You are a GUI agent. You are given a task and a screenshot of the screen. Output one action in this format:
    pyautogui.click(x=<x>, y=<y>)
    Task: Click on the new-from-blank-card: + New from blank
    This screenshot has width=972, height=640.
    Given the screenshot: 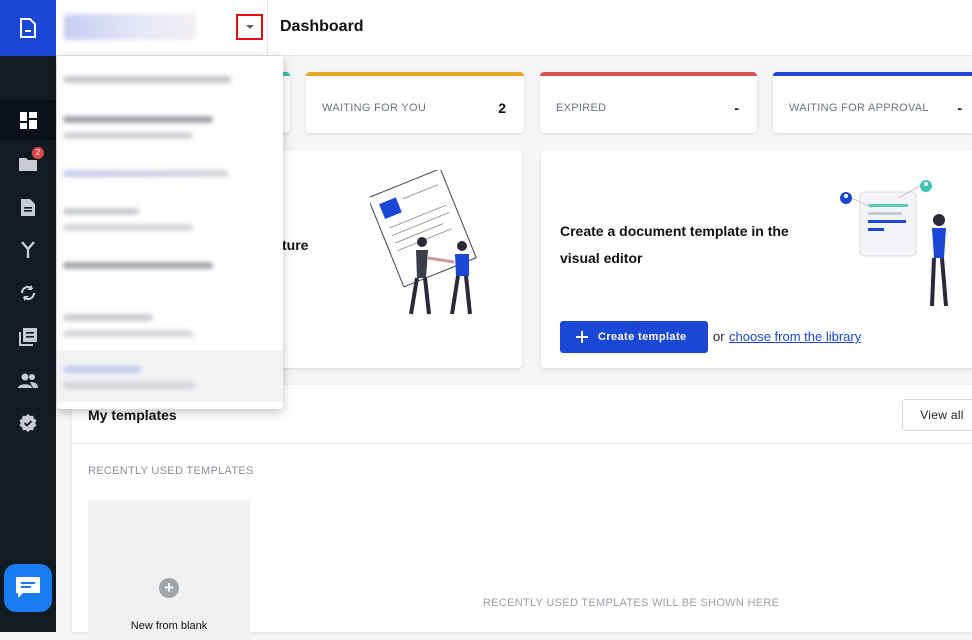 What is the action you would take?
    pyautogui.click(x=169, y=570)
    